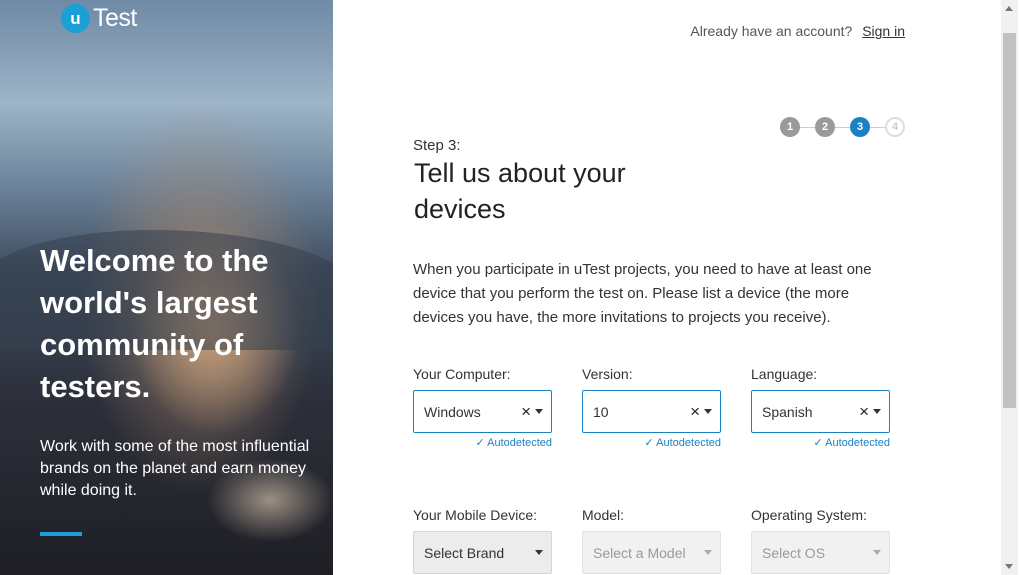 The image size is (1034, 575). I want to click on model-placeholder: Select a Model, so click(639, 552).